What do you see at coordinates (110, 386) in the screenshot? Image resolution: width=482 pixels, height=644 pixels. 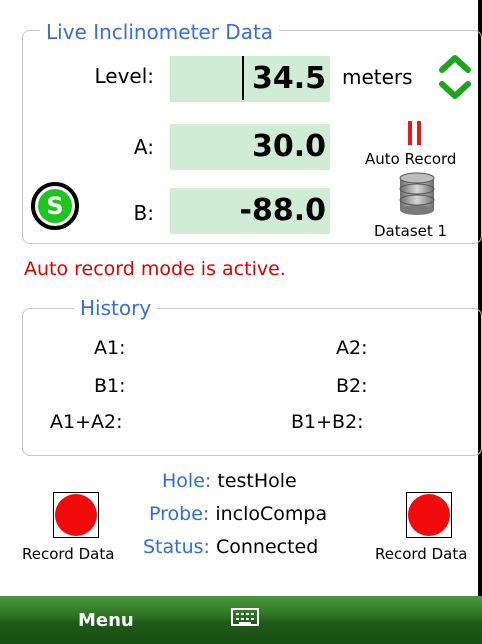 I see `history-b1: B1:` at bounding box center [110, 386].